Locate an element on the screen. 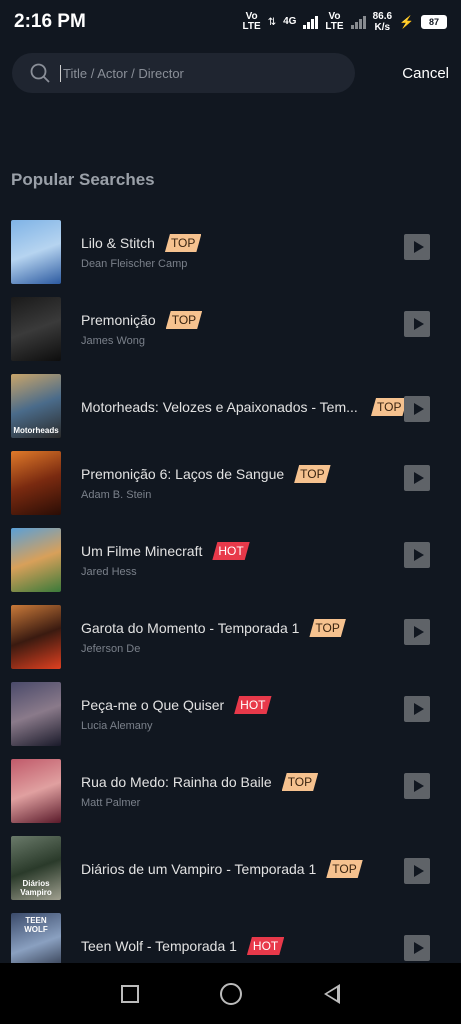 The image size is (461, 1024). list-item: Lilo & Stitch TOP Dean Fleischer Camp is located at coordinates (230, 252).